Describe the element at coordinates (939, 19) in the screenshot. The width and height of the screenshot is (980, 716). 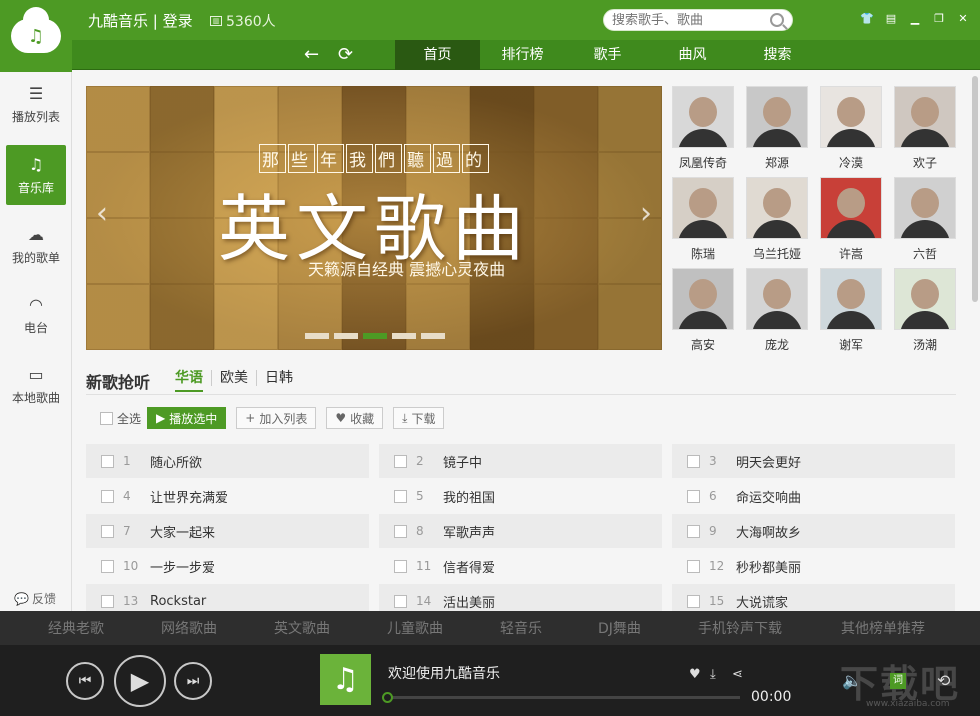
I see `maximize-icon: ❐` at that location.